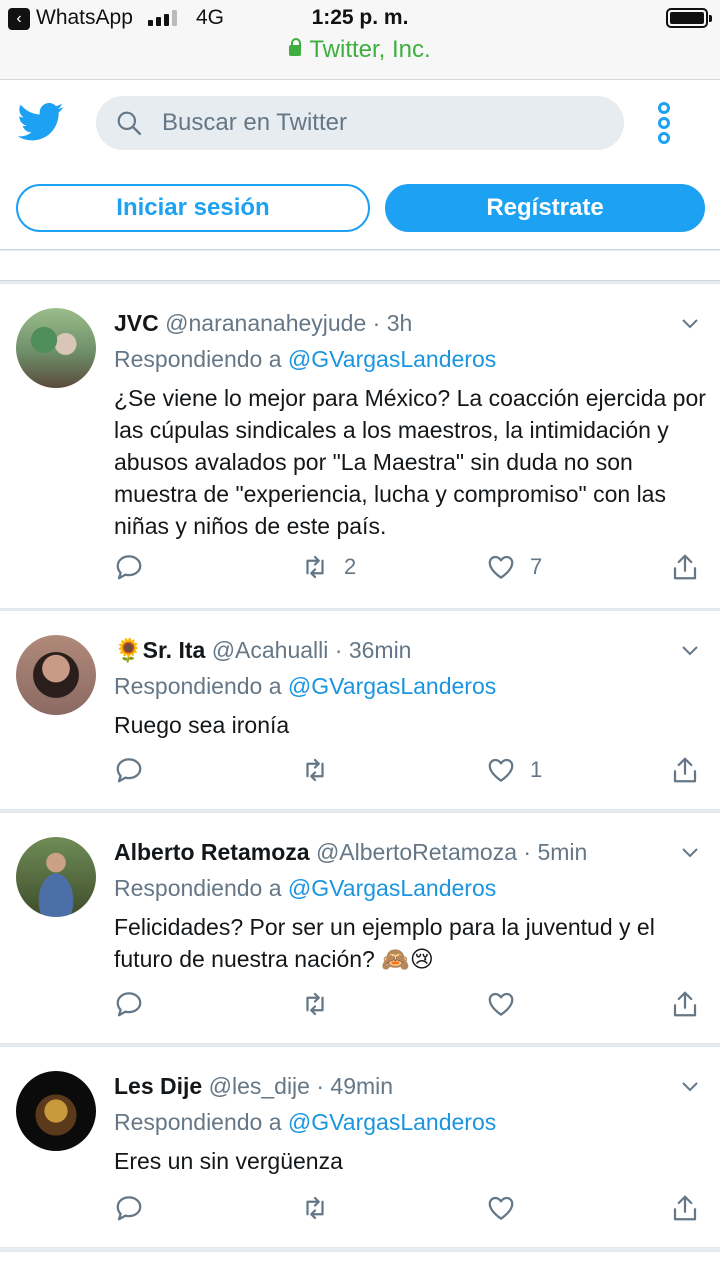  What do you see at coordinates (270, 650) in the screenshot?
I see `user-handle: @Acahualli` at bounding box center [270, 650].